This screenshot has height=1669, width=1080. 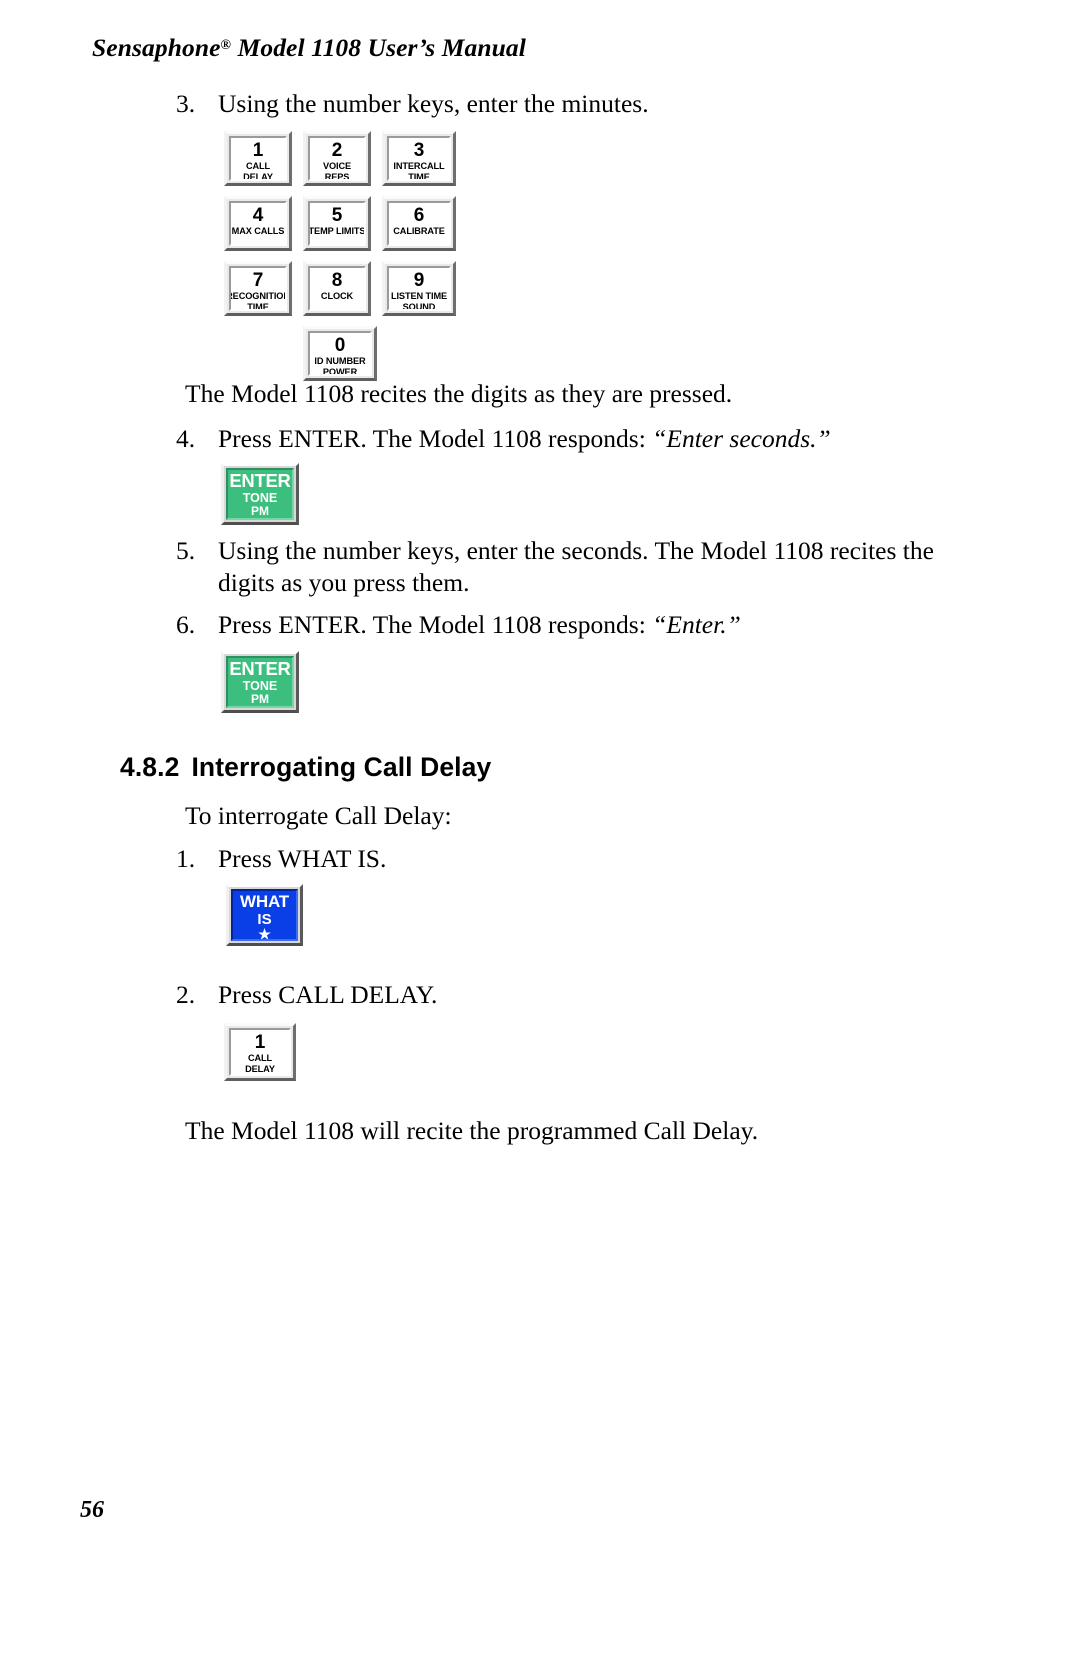 What do you see at coordinates (419, 231) in the screenshot?
I see `key-6-label-line1: CALIBRATE` at bounding box center [419, 231].